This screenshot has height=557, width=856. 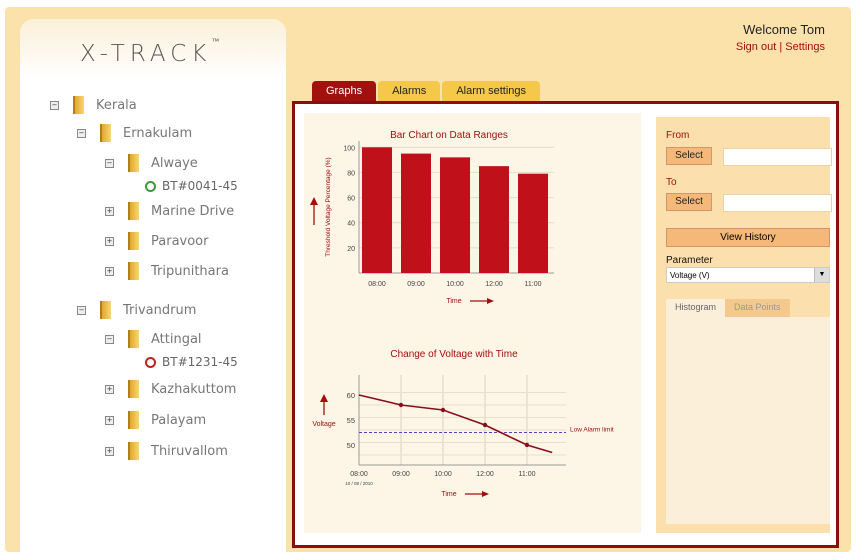 I want to click on arrow-up-head-icon, so click(x=324, y=398).